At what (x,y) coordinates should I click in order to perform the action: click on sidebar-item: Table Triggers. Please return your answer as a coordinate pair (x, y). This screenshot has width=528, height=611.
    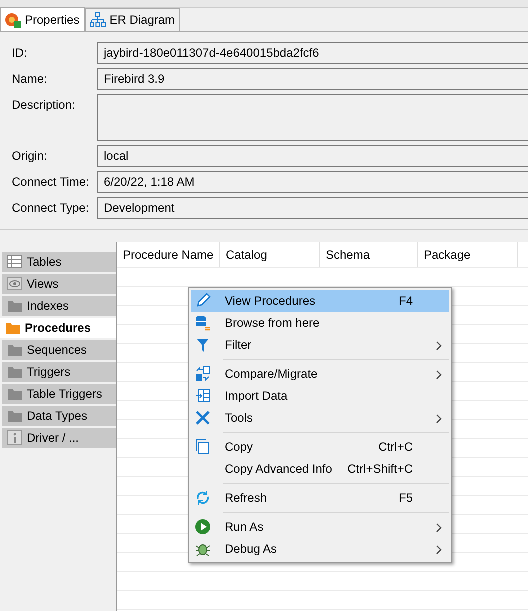
    Looking at the image, I should click on (59, 395).